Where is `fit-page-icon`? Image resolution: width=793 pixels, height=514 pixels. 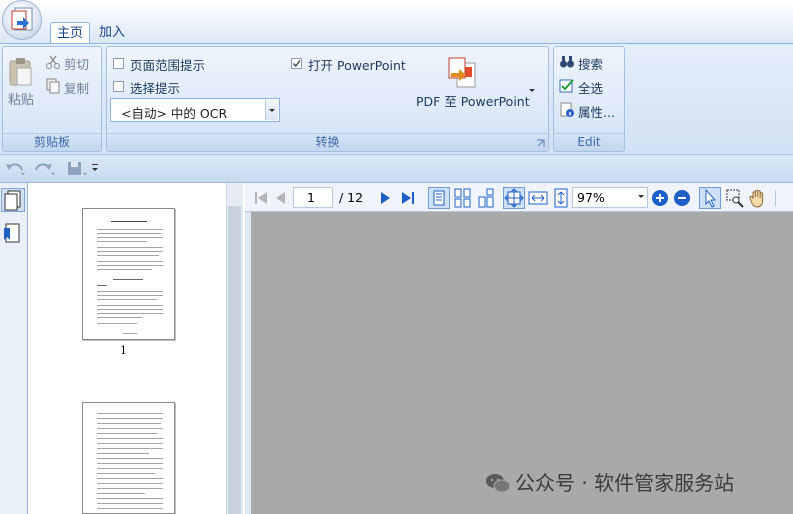
fit-page-icon is located at coordinates (514, 198).